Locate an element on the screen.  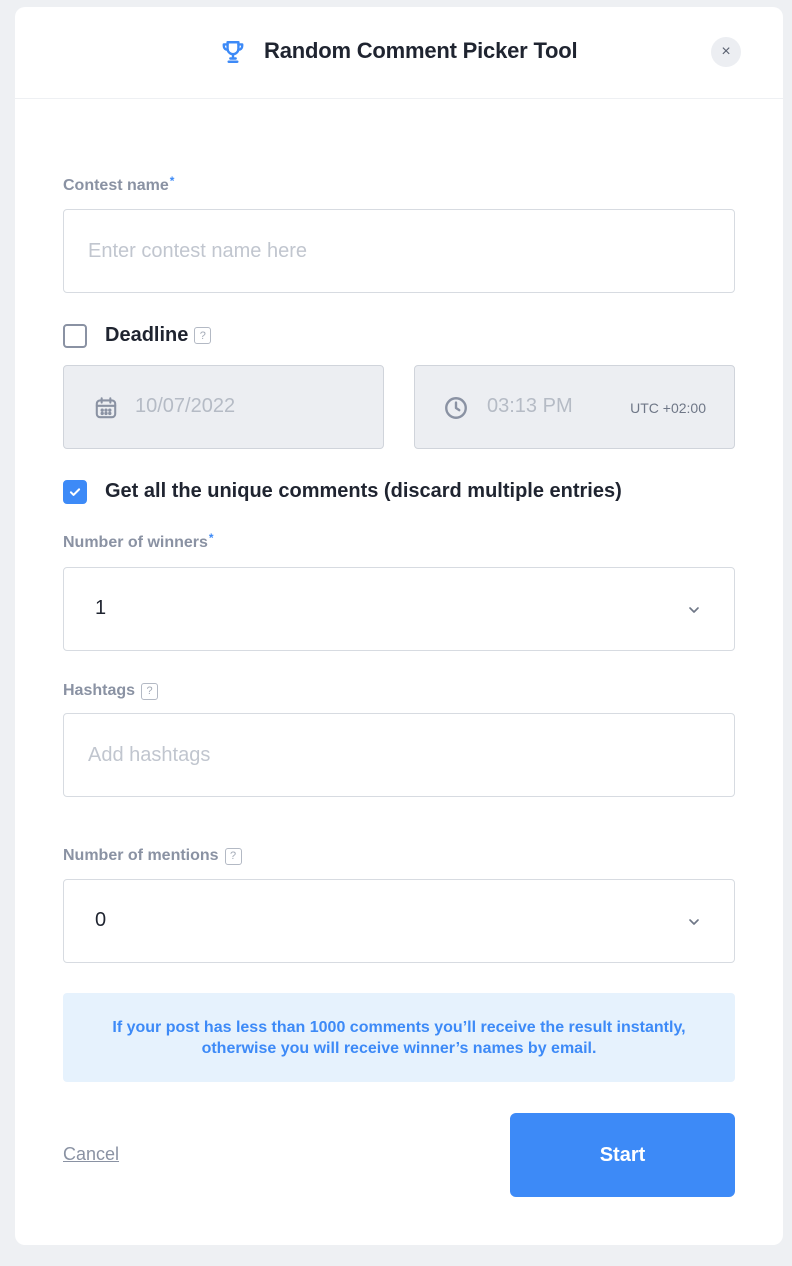
hashtags-input is located at coordinates (399, 755).